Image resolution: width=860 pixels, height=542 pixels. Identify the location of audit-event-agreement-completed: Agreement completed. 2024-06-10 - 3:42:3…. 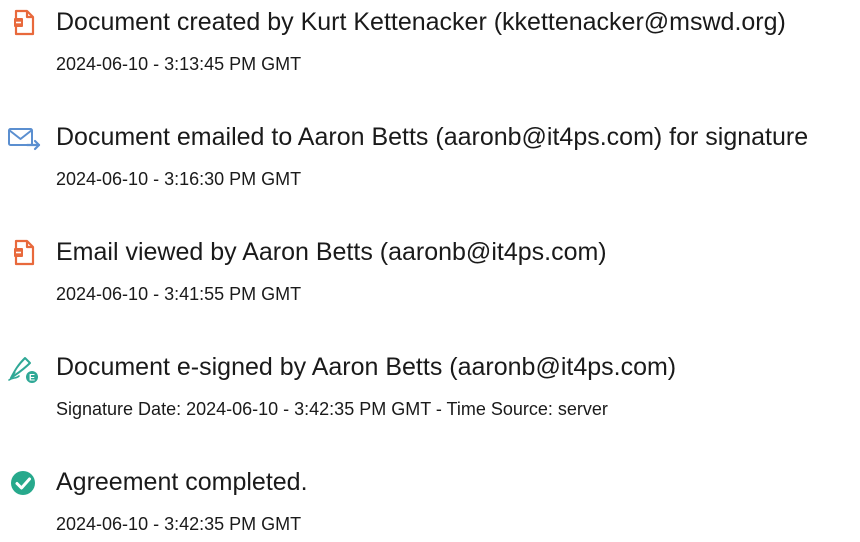
(430, 502).